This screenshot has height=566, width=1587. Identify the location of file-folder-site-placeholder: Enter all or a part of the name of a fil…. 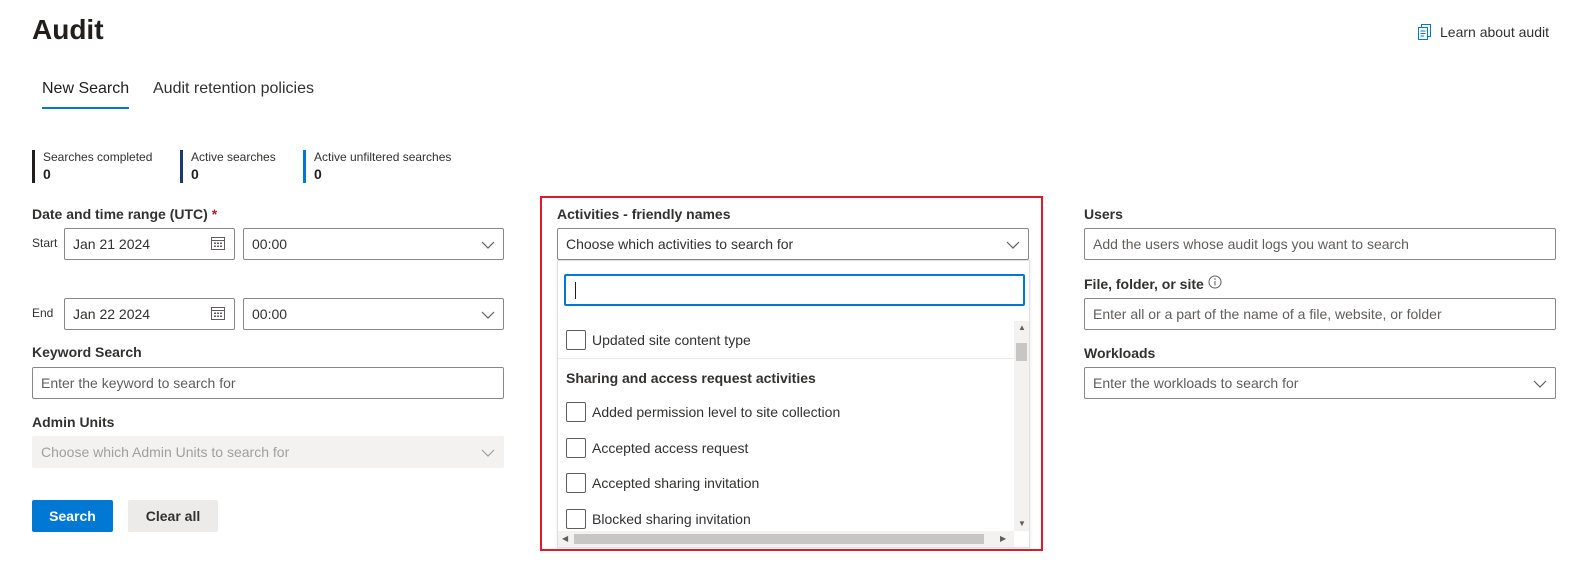
(1267, 314).